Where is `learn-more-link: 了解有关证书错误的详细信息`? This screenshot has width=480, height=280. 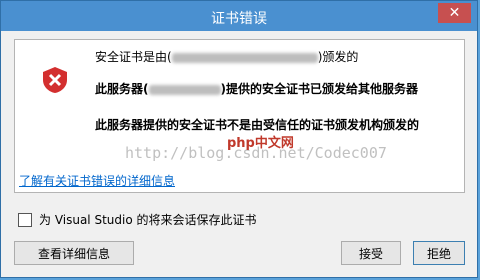 learn-more-link: 了解有关证书错误的详细信息 is located at coordinates (97, 180).